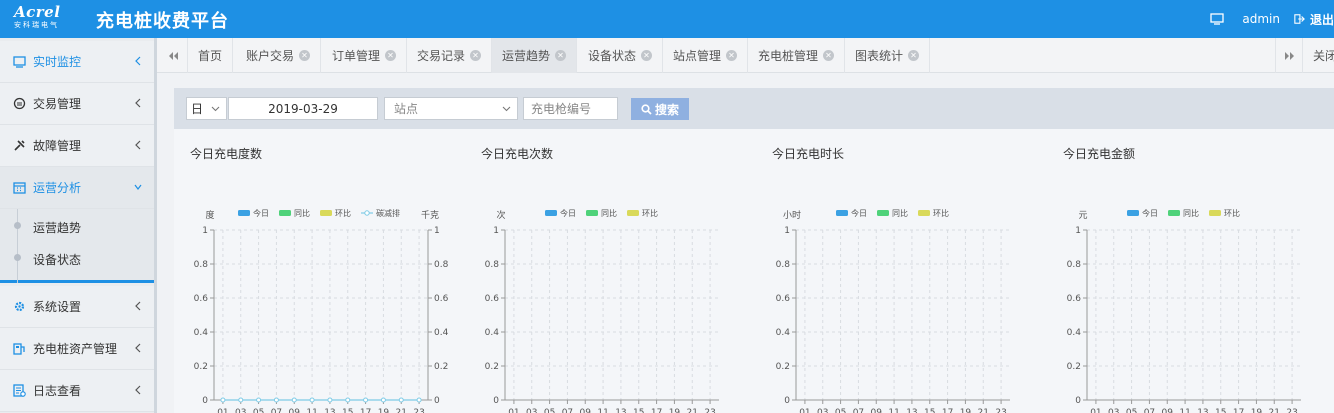 The image size is (1334, 413). What do you see at coordinates (1202, 410) in the screenshot?
I see `x-tick-label: 13` at bounding box center [1202, 410].